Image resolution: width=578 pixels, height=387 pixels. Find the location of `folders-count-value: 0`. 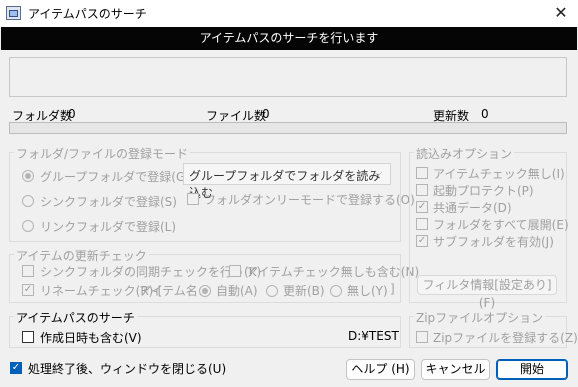

folders-count-value: 0 is located at coordinates (72, 114).